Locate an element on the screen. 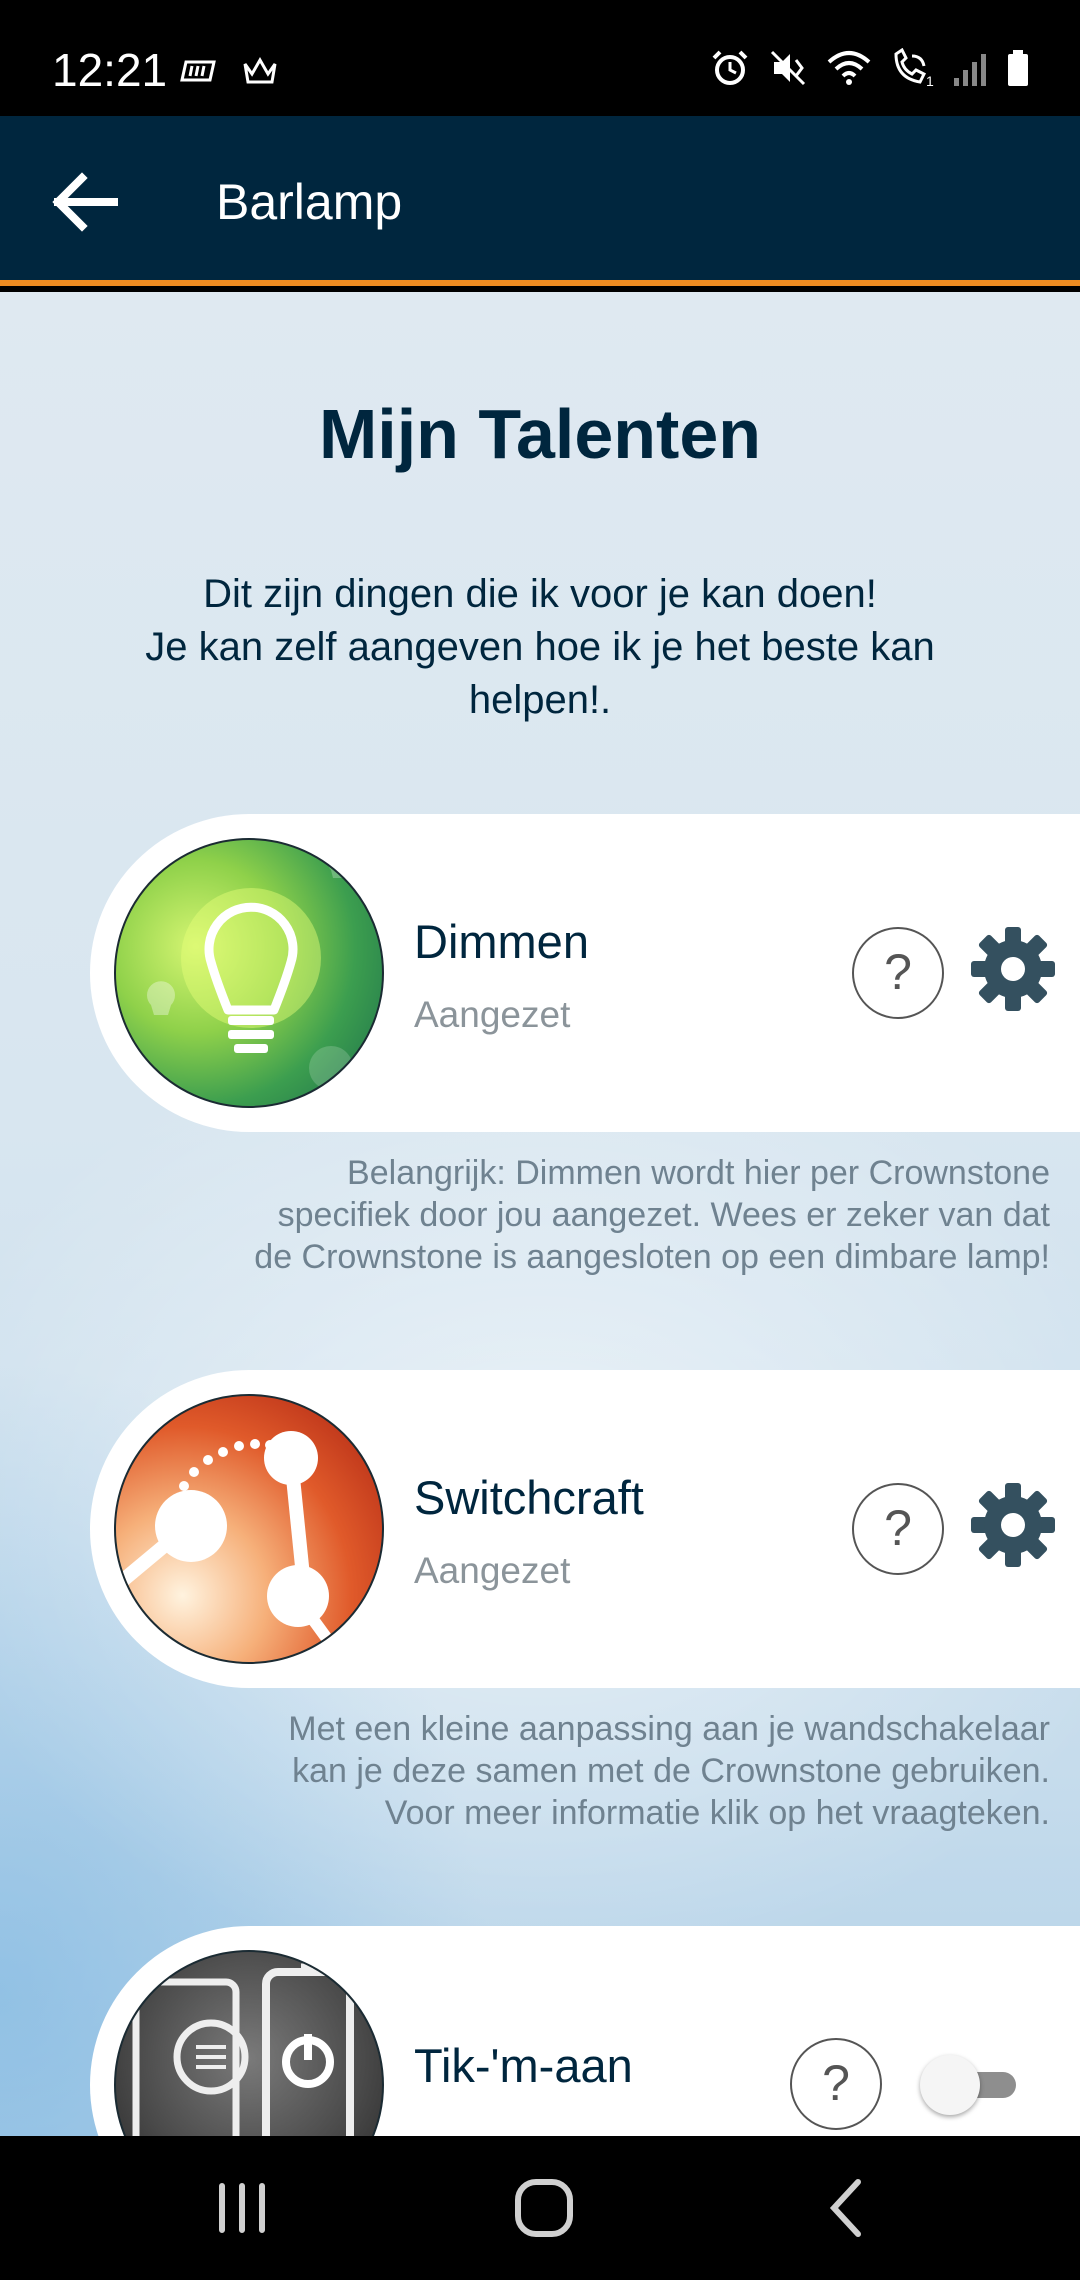 This screenshot has height=2280, width=1080. svg-text: 1 is located at coordinates (930, 80).